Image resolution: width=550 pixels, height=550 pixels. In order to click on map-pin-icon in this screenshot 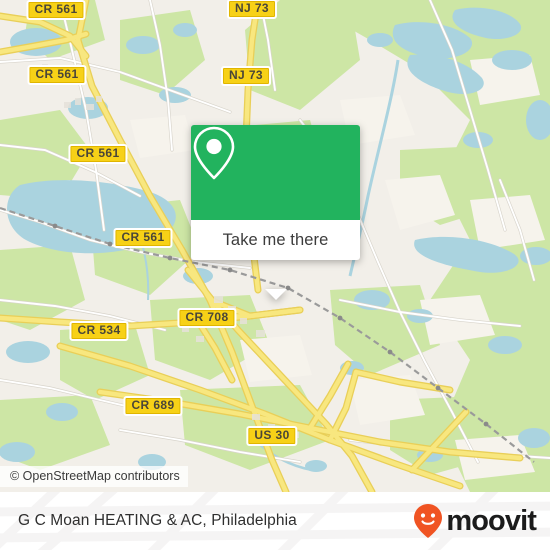, I will do `click(214, 153)`.